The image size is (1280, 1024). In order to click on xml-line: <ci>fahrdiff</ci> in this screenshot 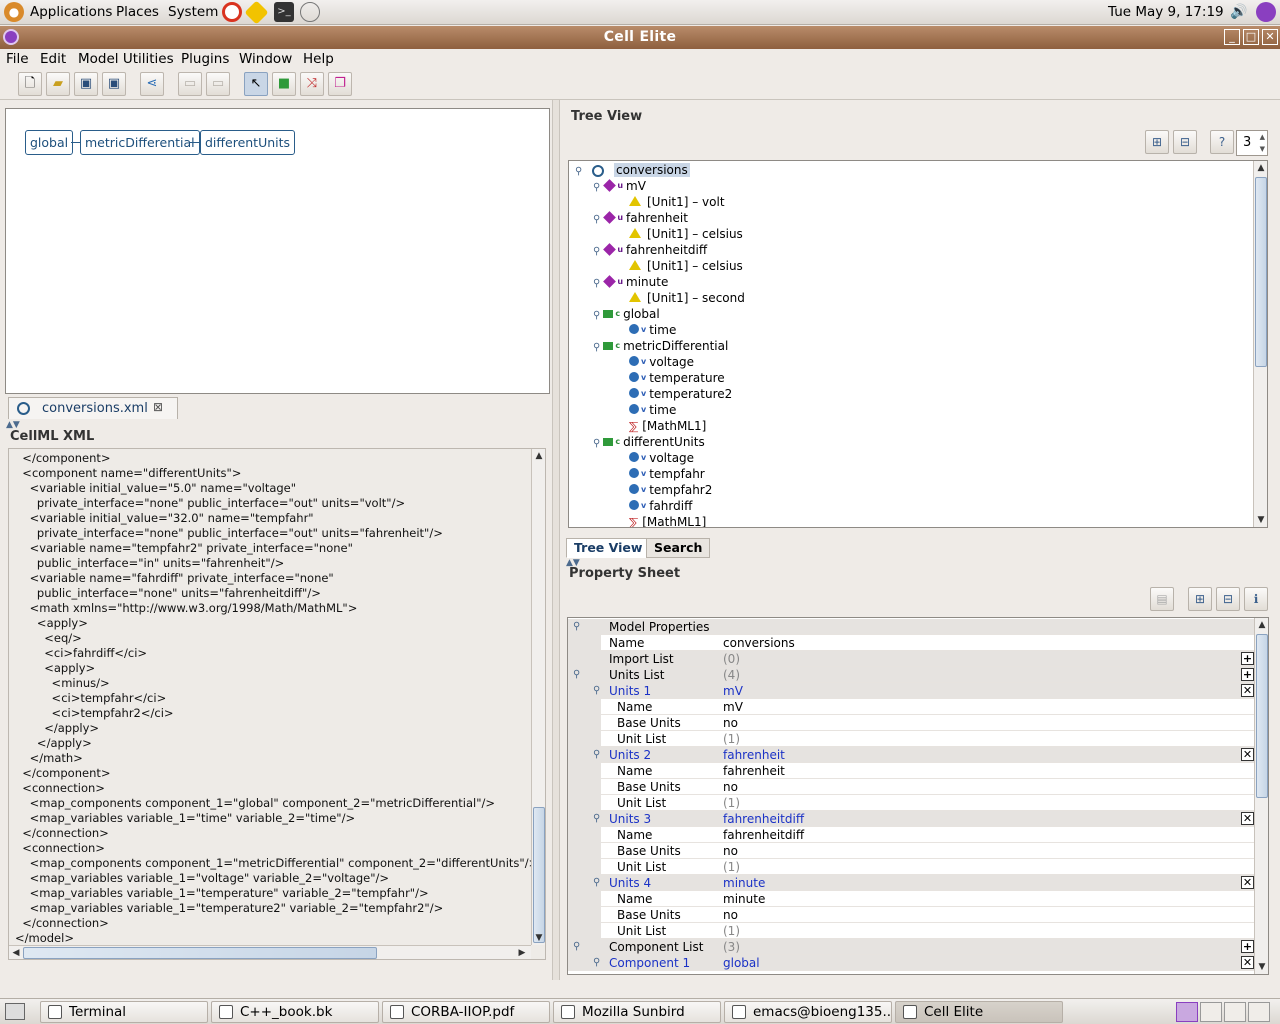, I will do `click(268, 653)`.